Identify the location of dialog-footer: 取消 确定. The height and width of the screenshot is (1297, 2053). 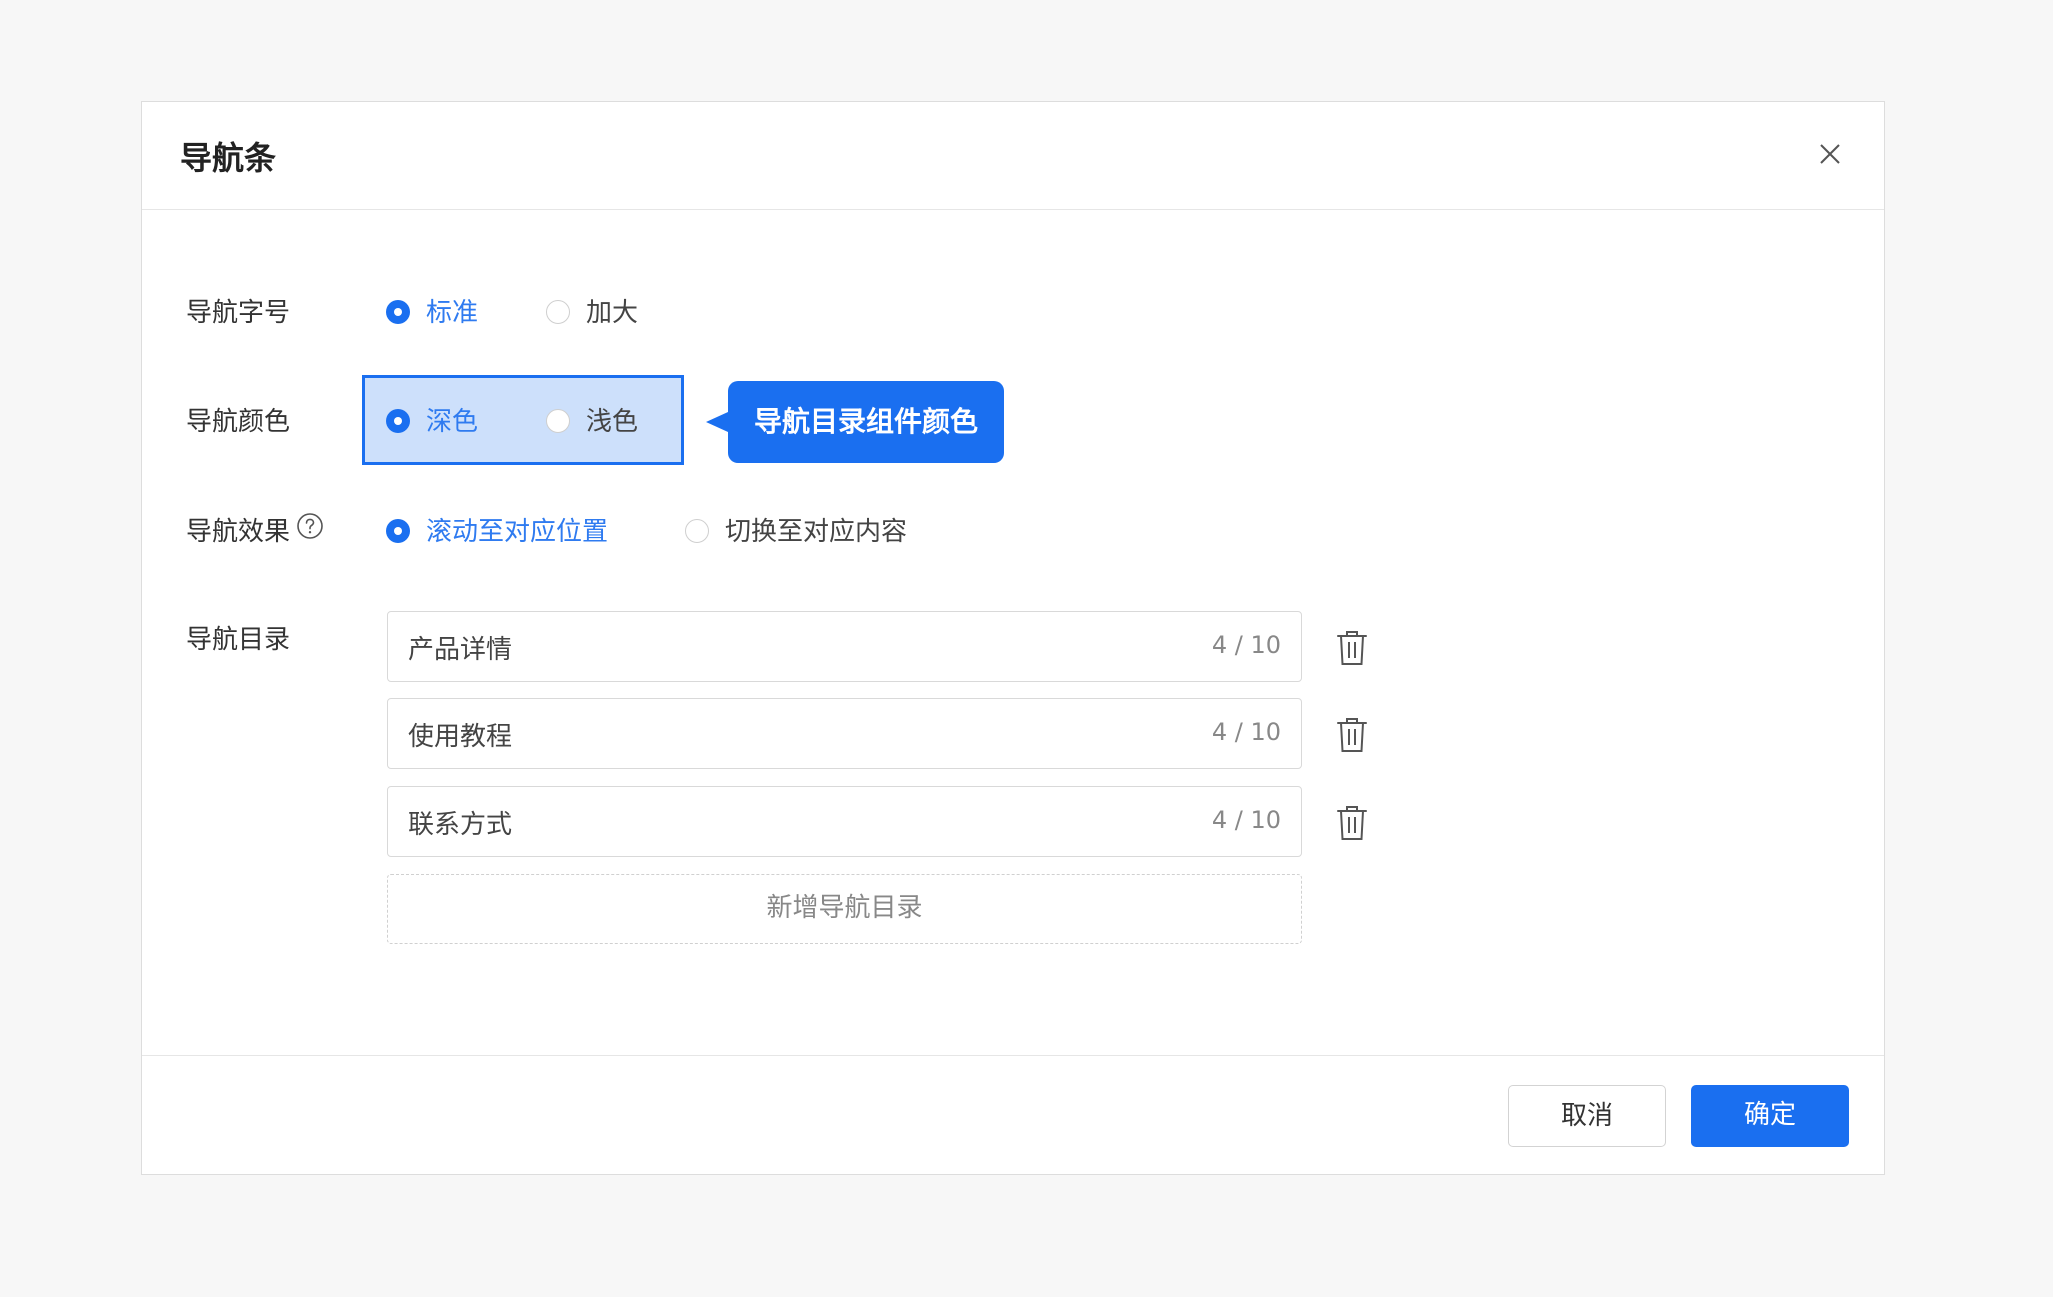
(1013, 1114).